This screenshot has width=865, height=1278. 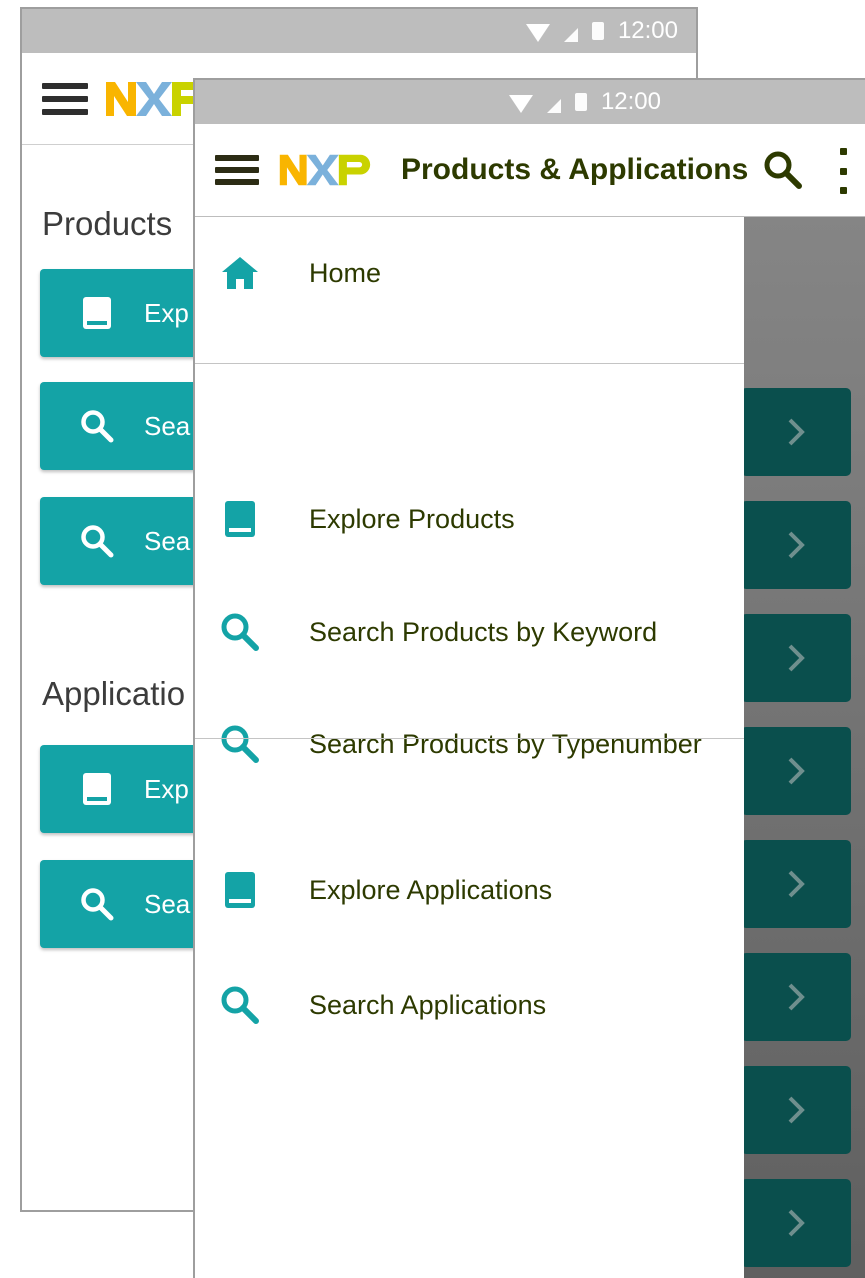 I want to click on page-title: Products & Applications, so click(x=575, y=169).